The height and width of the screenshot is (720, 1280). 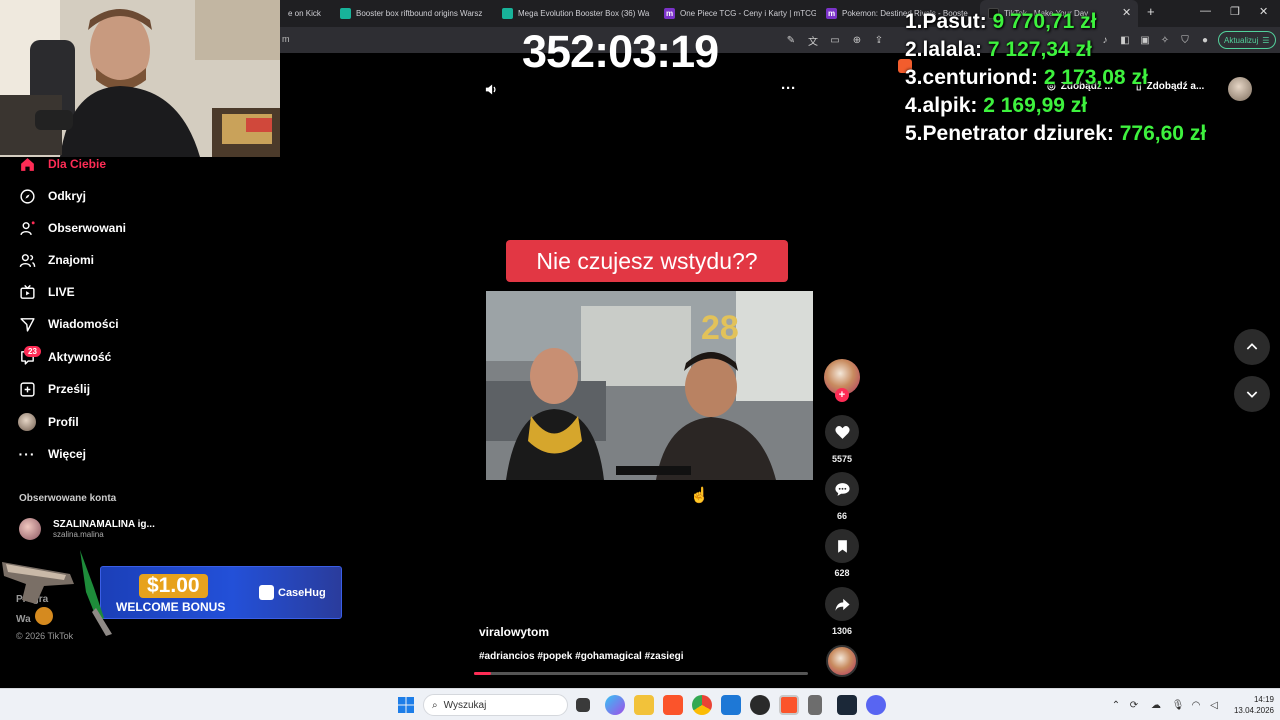 What do you see at coordinates (46, 292) in the screenshot?
I see `sidebar-item-live: LIVE` at bounding box center [46, 292].